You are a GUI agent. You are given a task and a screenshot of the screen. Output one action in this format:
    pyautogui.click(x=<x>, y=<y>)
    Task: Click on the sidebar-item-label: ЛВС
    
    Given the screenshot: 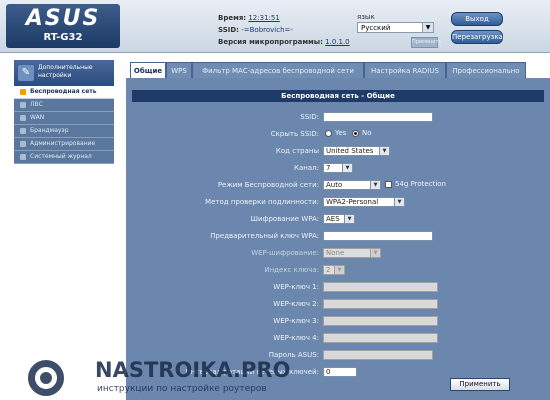 What is the action you would take?
    pyautogui.click(x=36, y=104)
    